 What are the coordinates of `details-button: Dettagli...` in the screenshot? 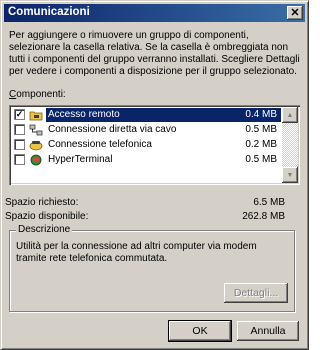 It's located at (256, 293).